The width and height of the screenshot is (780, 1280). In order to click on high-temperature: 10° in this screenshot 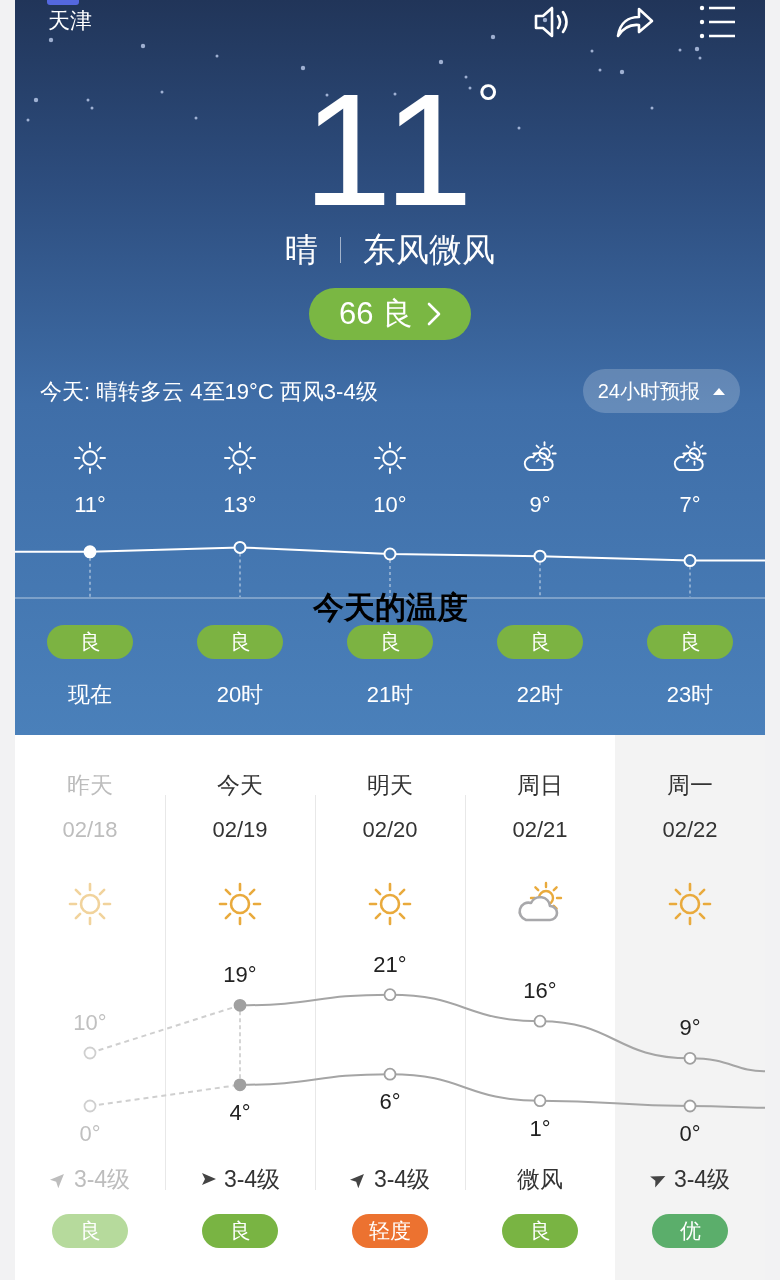, I will do `click(90, 1023)`.